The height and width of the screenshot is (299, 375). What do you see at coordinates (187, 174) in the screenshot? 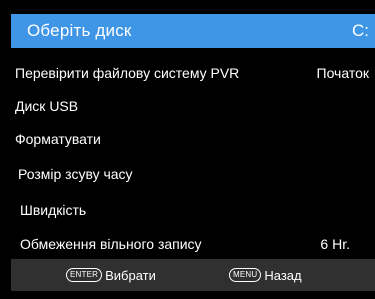
I see `menu-item-timeshift-size: Розмір зсуву часу` at bounding box center [187, 174].